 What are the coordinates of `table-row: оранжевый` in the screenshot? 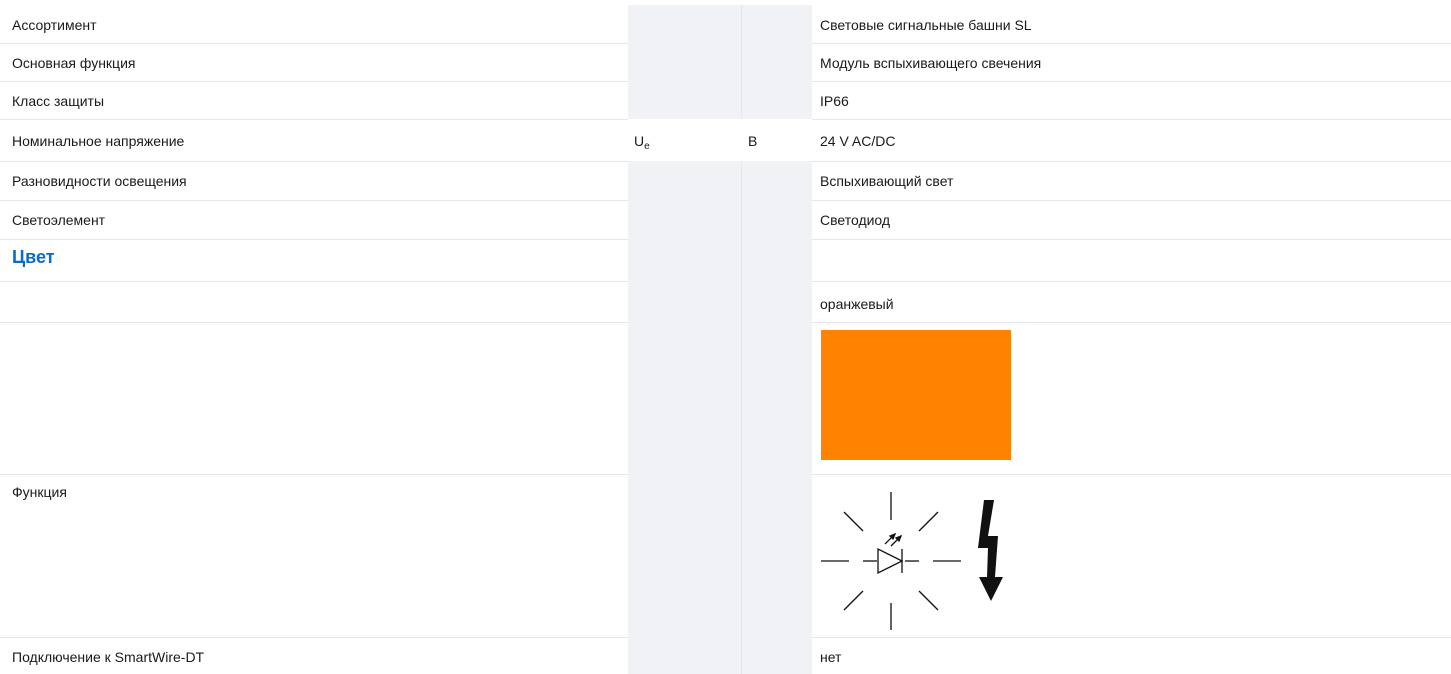 It's located at (725, 302).